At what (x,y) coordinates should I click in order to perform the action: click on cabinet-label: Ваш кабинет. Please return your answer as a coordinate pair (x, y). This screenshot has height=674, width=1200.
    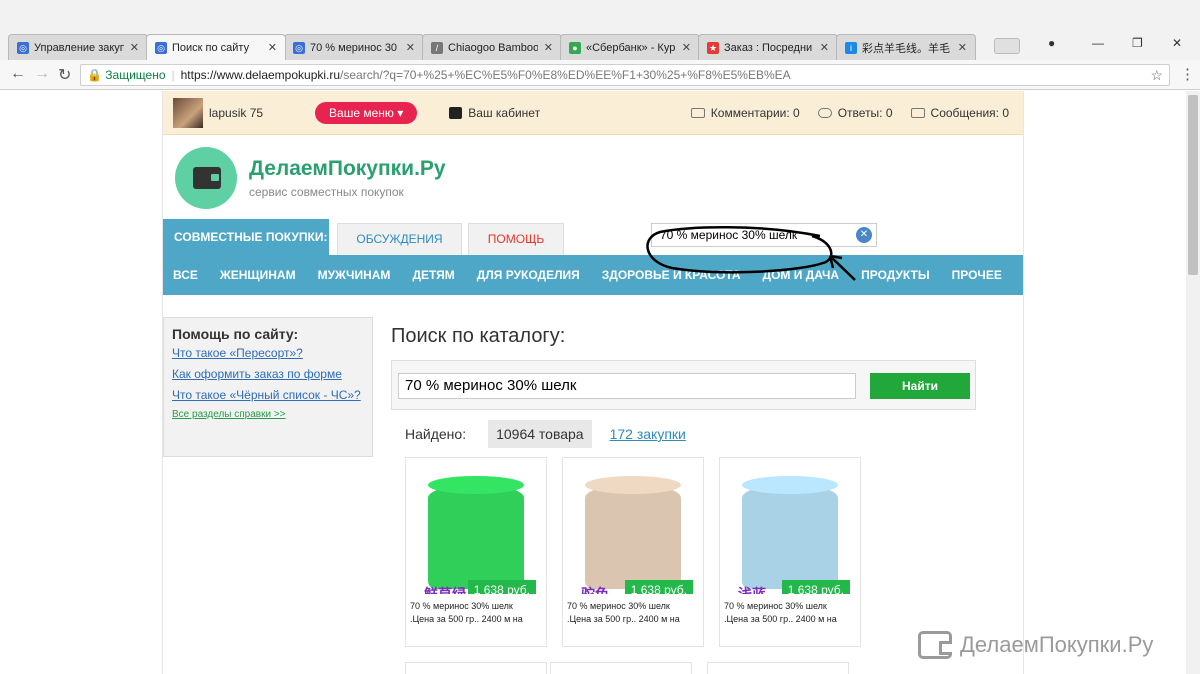
    Looking at the image, I should click on (504, 112).